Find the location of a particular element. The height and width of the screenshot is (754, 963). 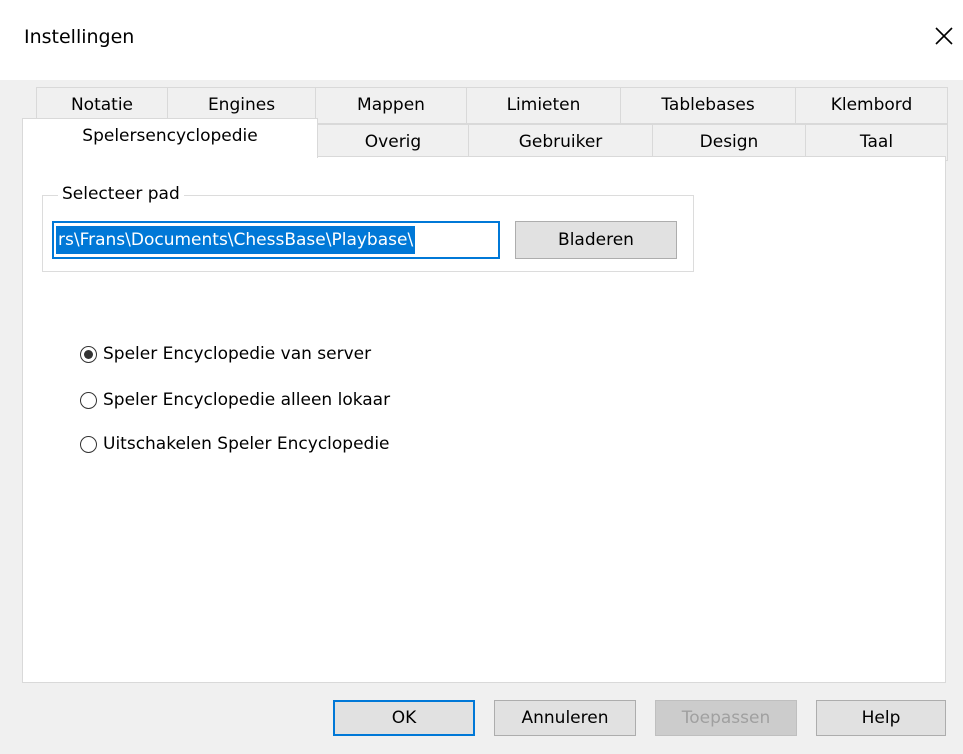

help-button: Help is located at coordinates (881, 718).